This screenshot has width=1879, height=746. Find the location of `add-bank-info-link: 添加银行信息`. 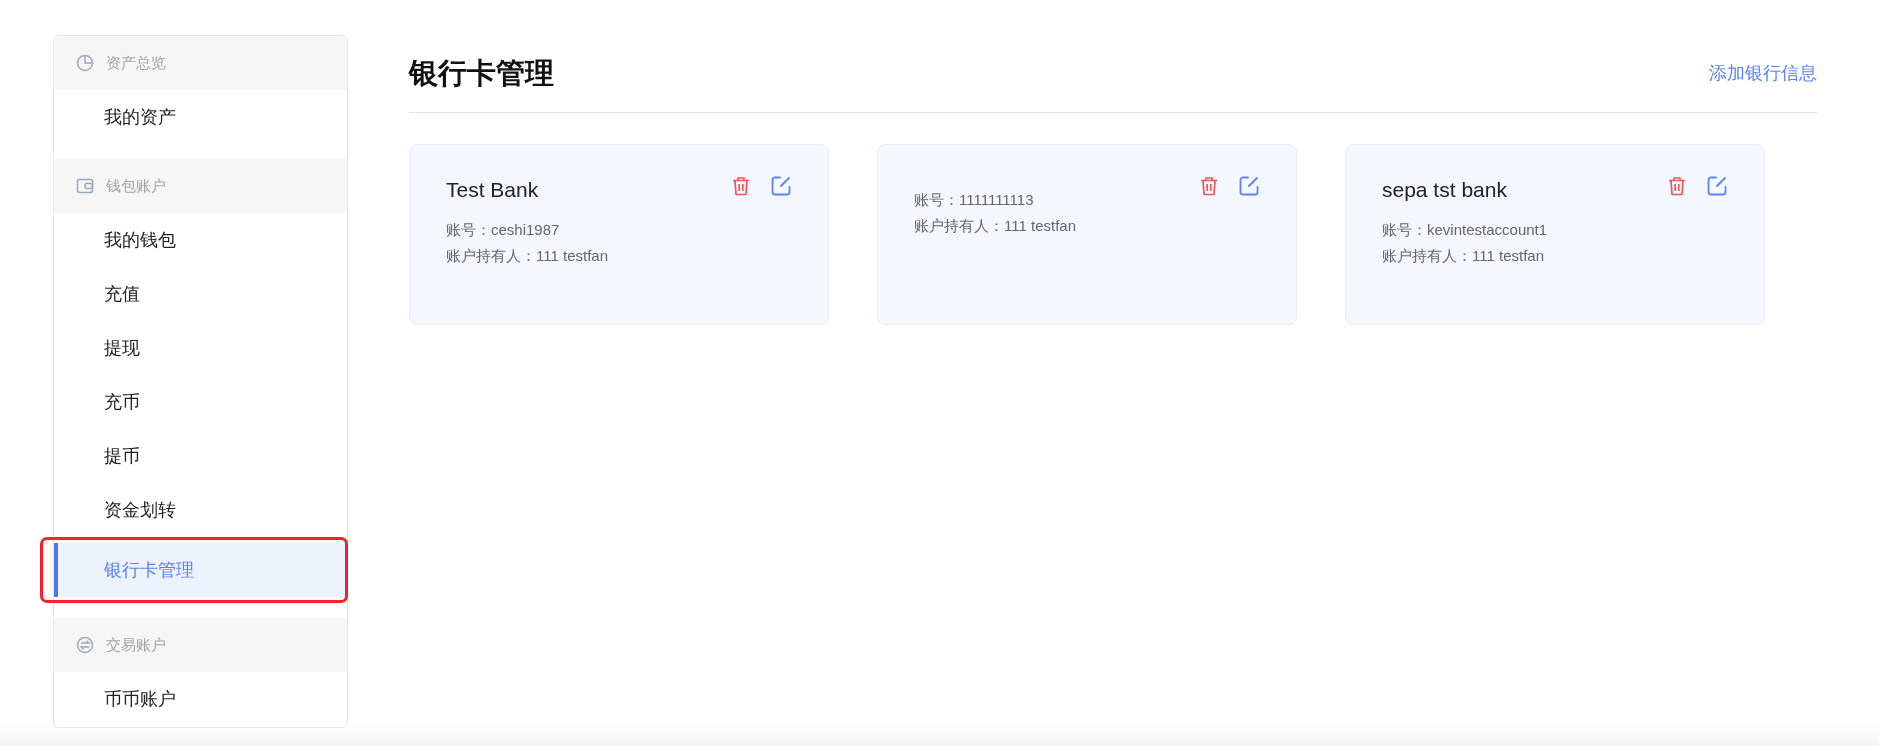

add-bank-info-link: 添加银行信息 is located at coordinates (1763, 73).